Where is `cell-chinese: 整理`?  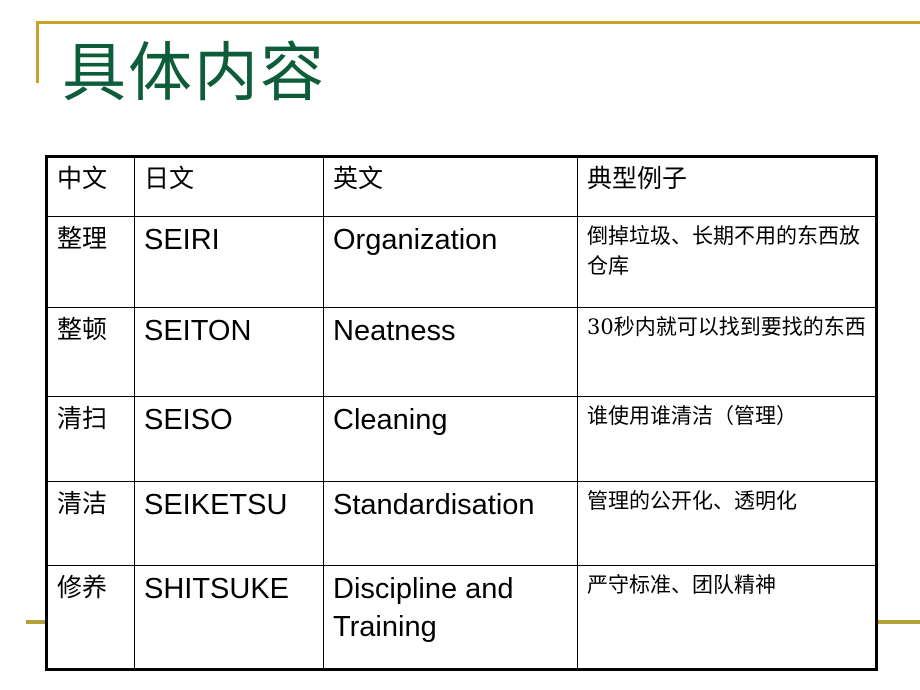
cell-chinese: 整理 is located at coordinates (90, 262).